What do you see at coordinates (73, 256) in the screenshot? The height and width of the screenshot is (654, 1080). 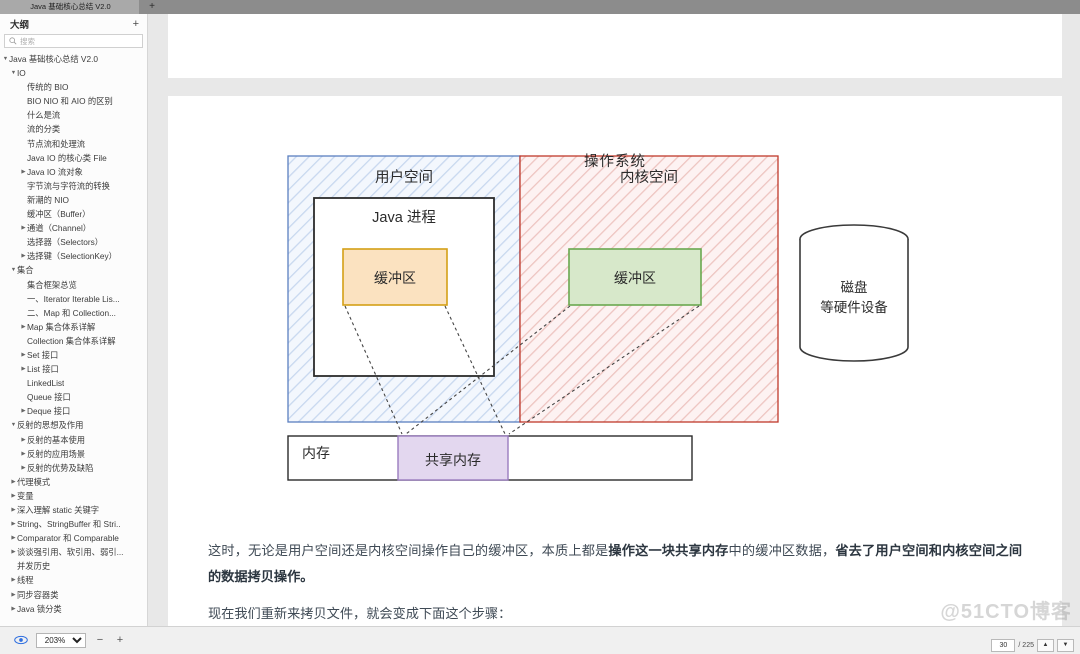 I see `outline-item: ▶ 选择键（SelectionKey）` at bounding box center [73, 256].